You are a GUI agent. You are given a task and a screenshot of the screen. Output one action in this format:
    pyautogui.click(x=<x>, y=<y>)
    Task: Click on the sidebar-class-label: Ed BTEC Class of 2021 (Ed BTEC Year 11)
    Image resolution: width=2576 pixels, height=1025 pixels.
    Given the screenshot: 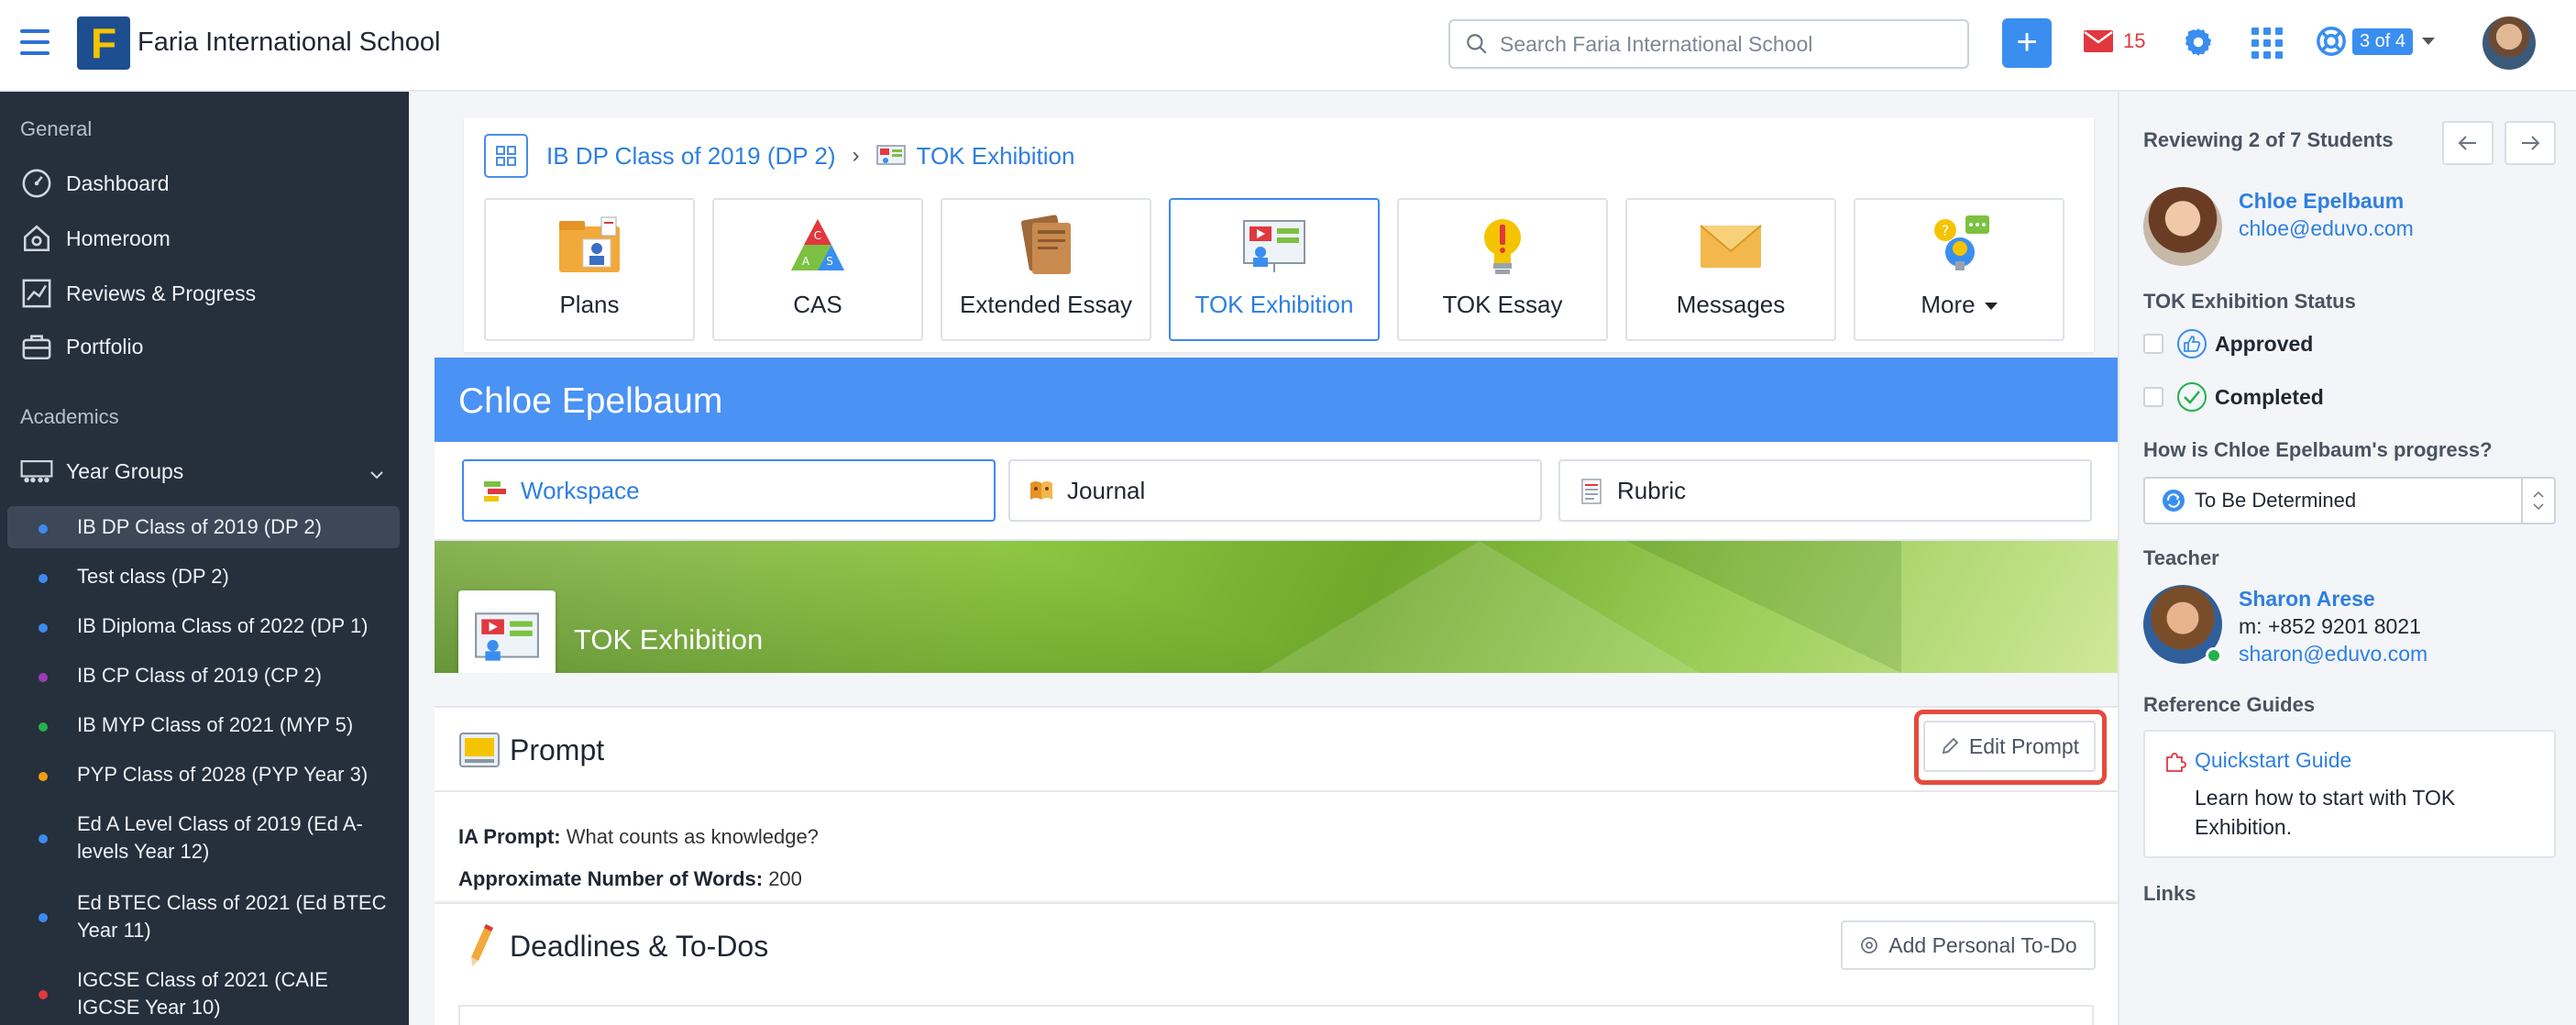 What is the action you would take?
    pyautogui.click(x=232, y=916)
    